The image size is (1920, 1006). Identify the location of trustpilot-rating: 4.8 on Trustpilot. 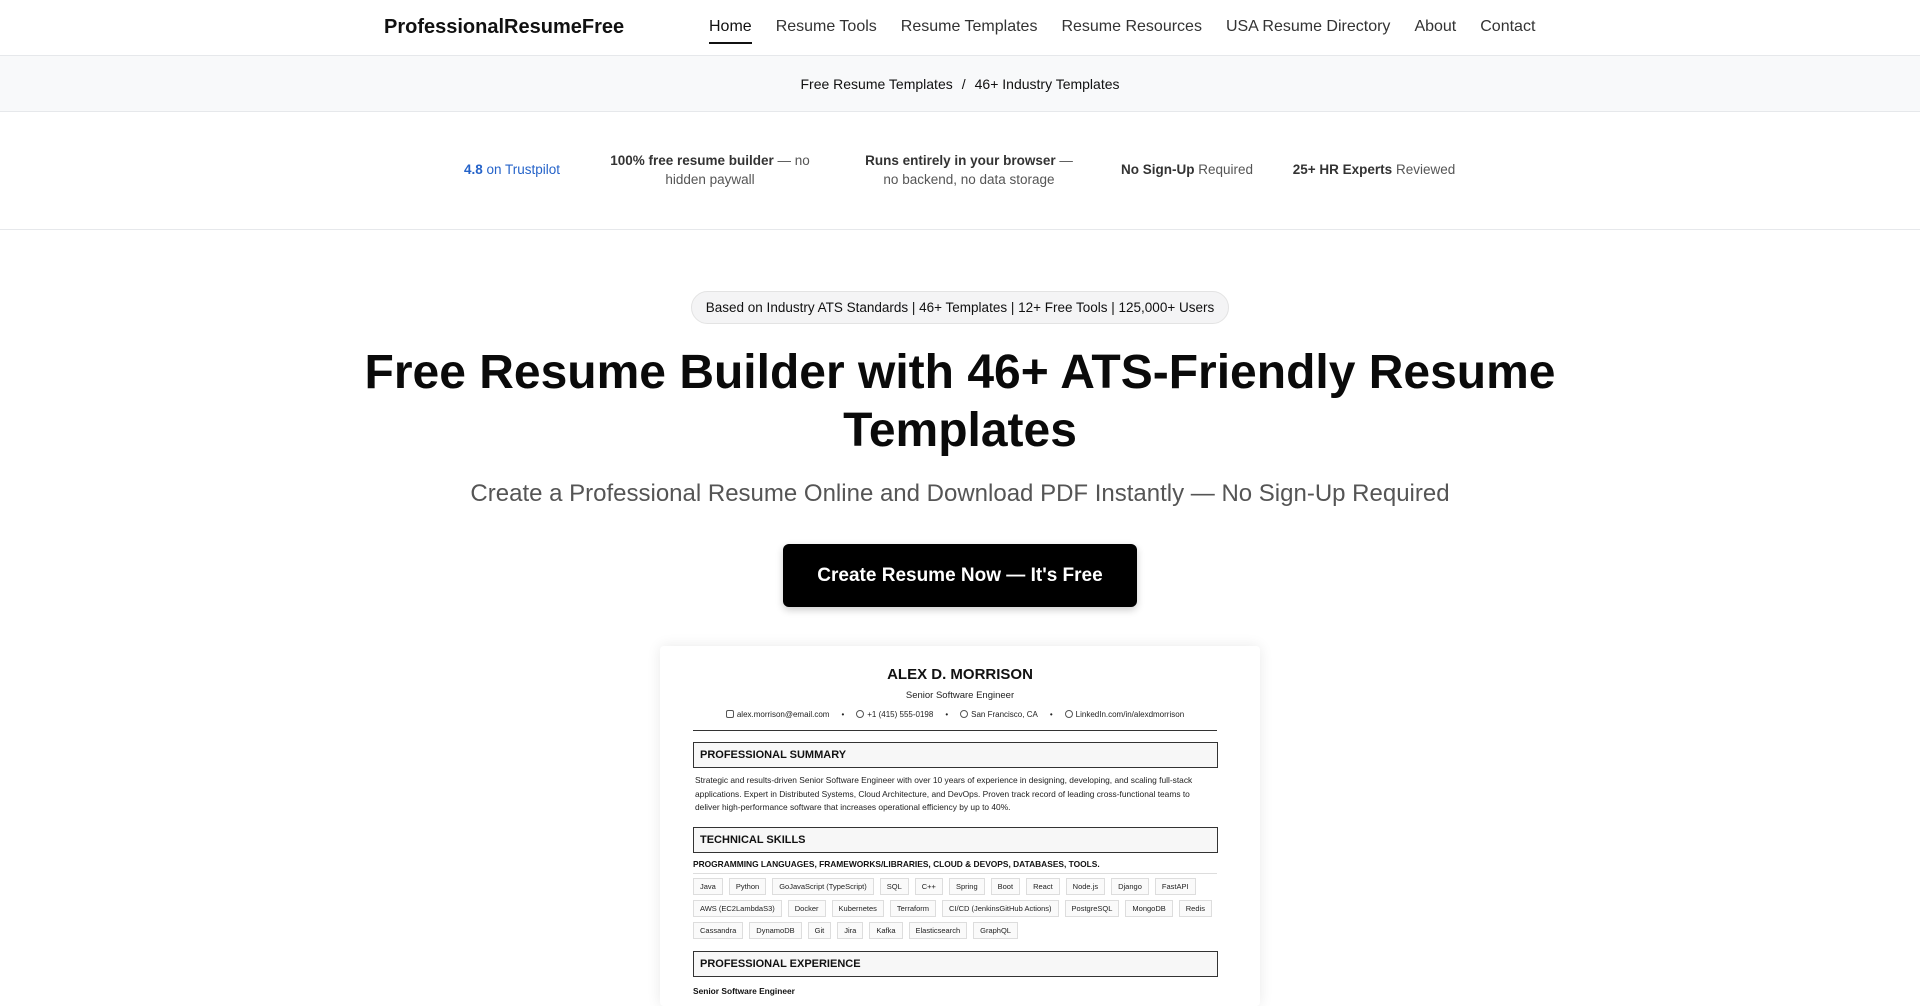
(512, 169).